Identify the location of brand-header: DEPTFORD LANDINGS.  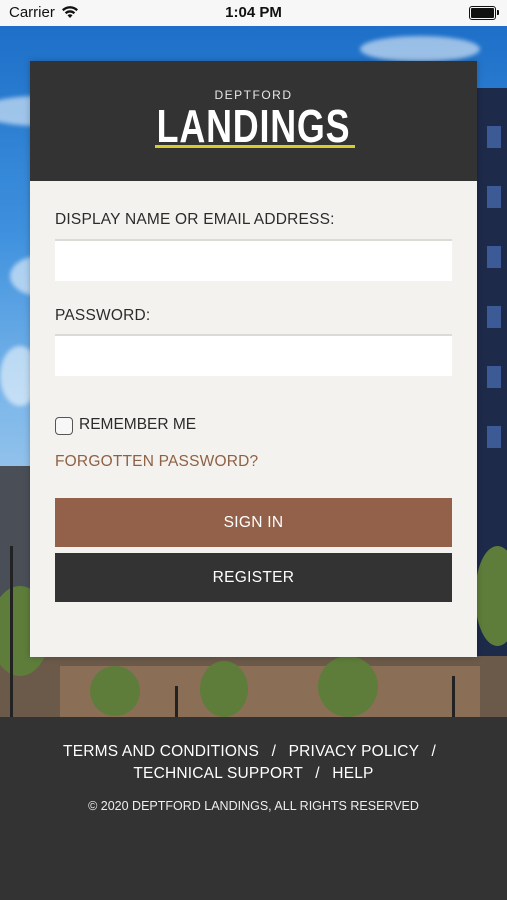
(253, 121).